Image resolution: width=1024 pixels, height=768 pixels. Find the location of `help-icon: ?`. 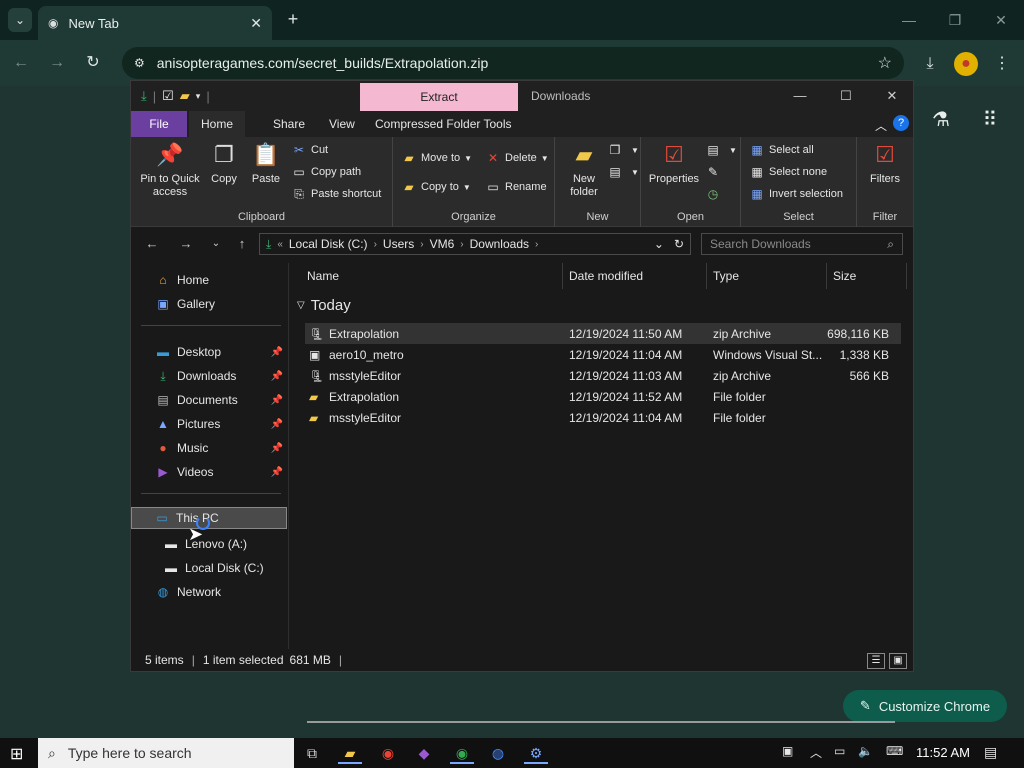

help-icon: ? is located at coordinates (901, 123).